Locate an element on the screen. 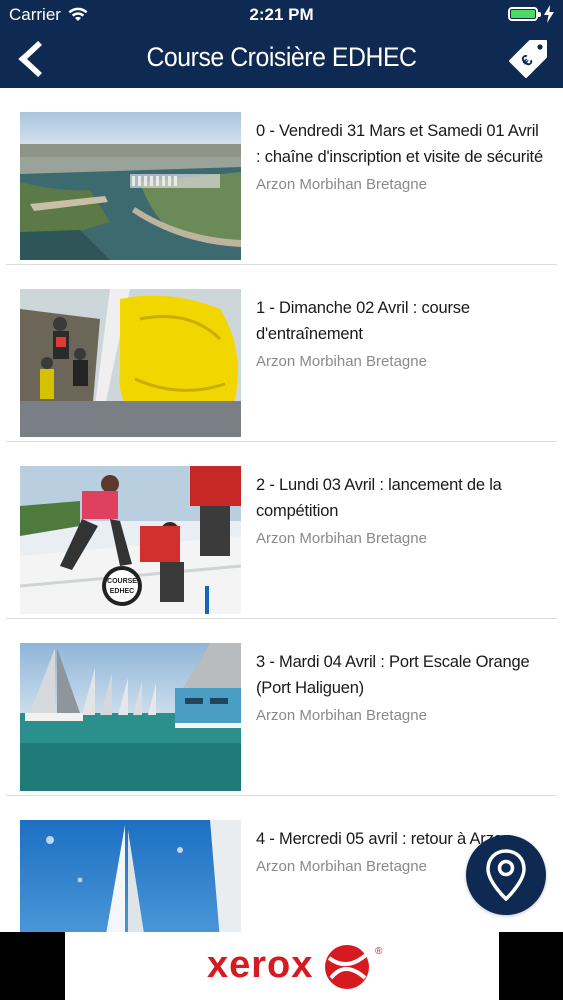 This screenshot has height=1000, width=563. registered-mark: ® is located at coordinates (379, 951).